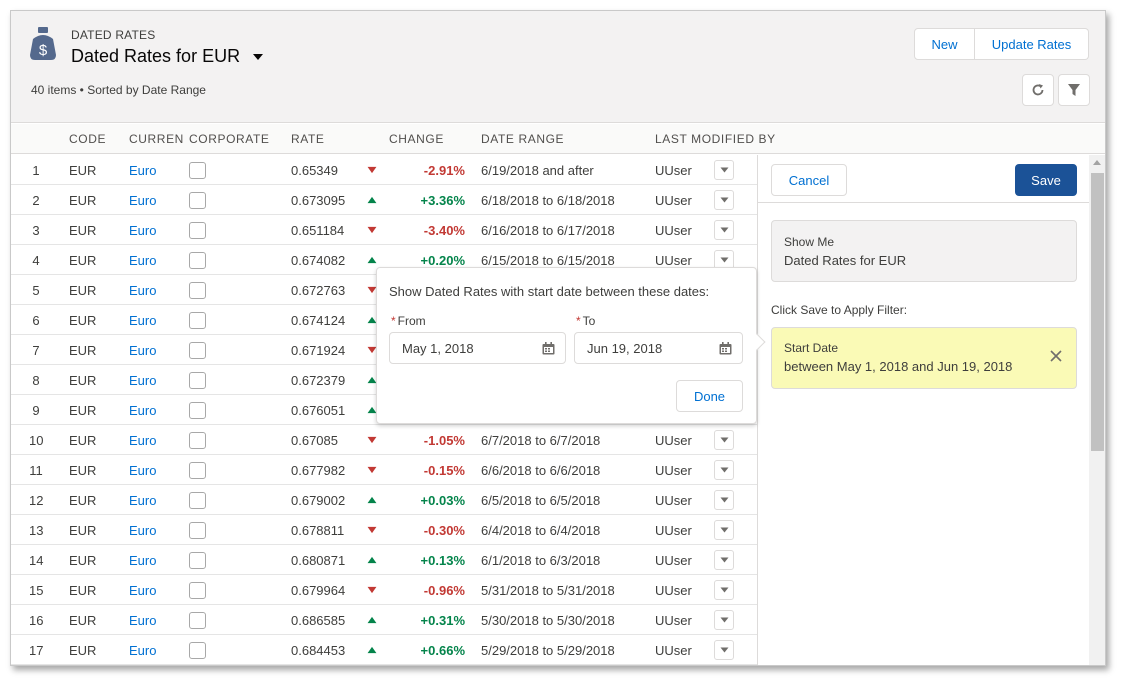 The image size is (1125, 684). I want to click on change-cell: -2.91%, so click(444, 170).